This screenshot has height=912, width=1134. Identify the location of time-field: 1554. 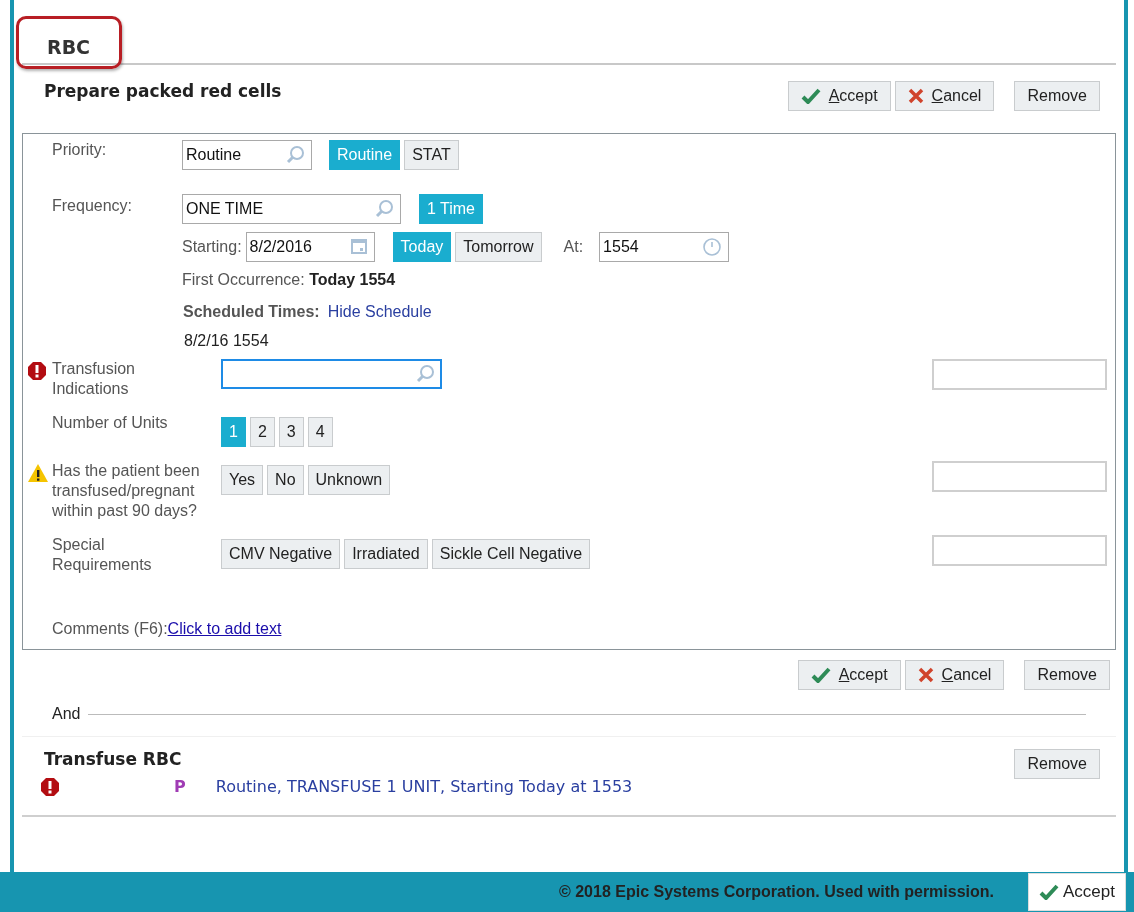
(664, 247).